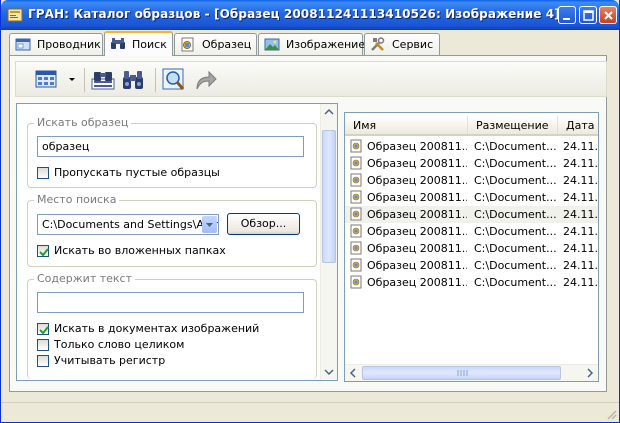 The image size is (620, 423). I want to click on skip-empty-checkbox: Пропускать пустые образцы, so click(137, 173).